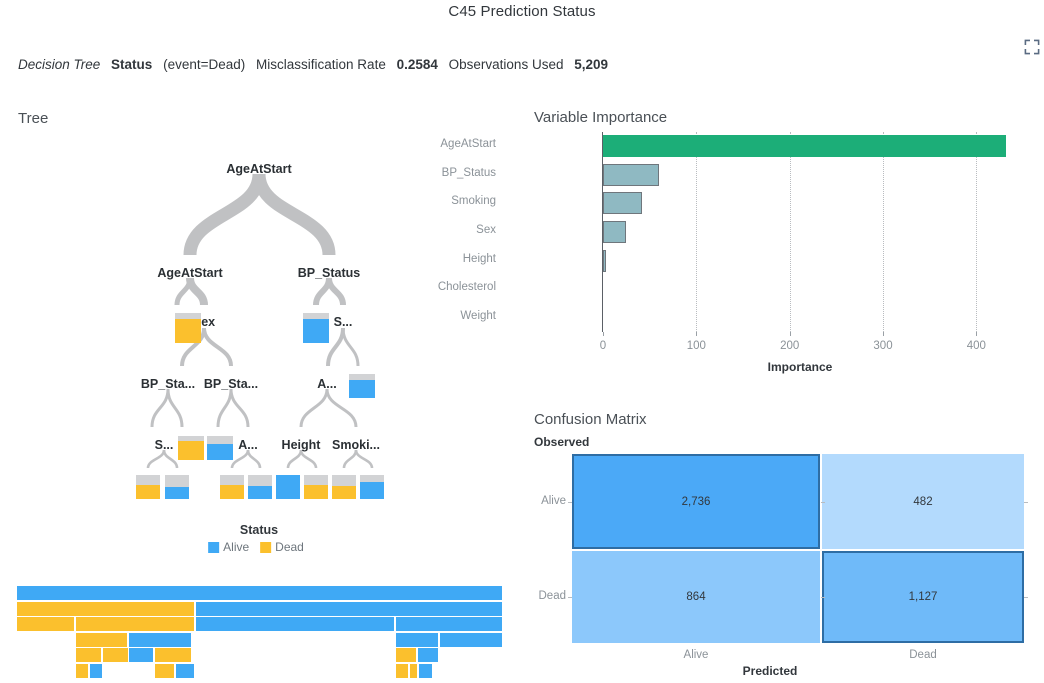 This screenshot has height=683, width=1044. What do you see at coordinates (436, 173) in the screenshot?
I see `vi-category-label: BP_Status` at bounding box center [436, 173].